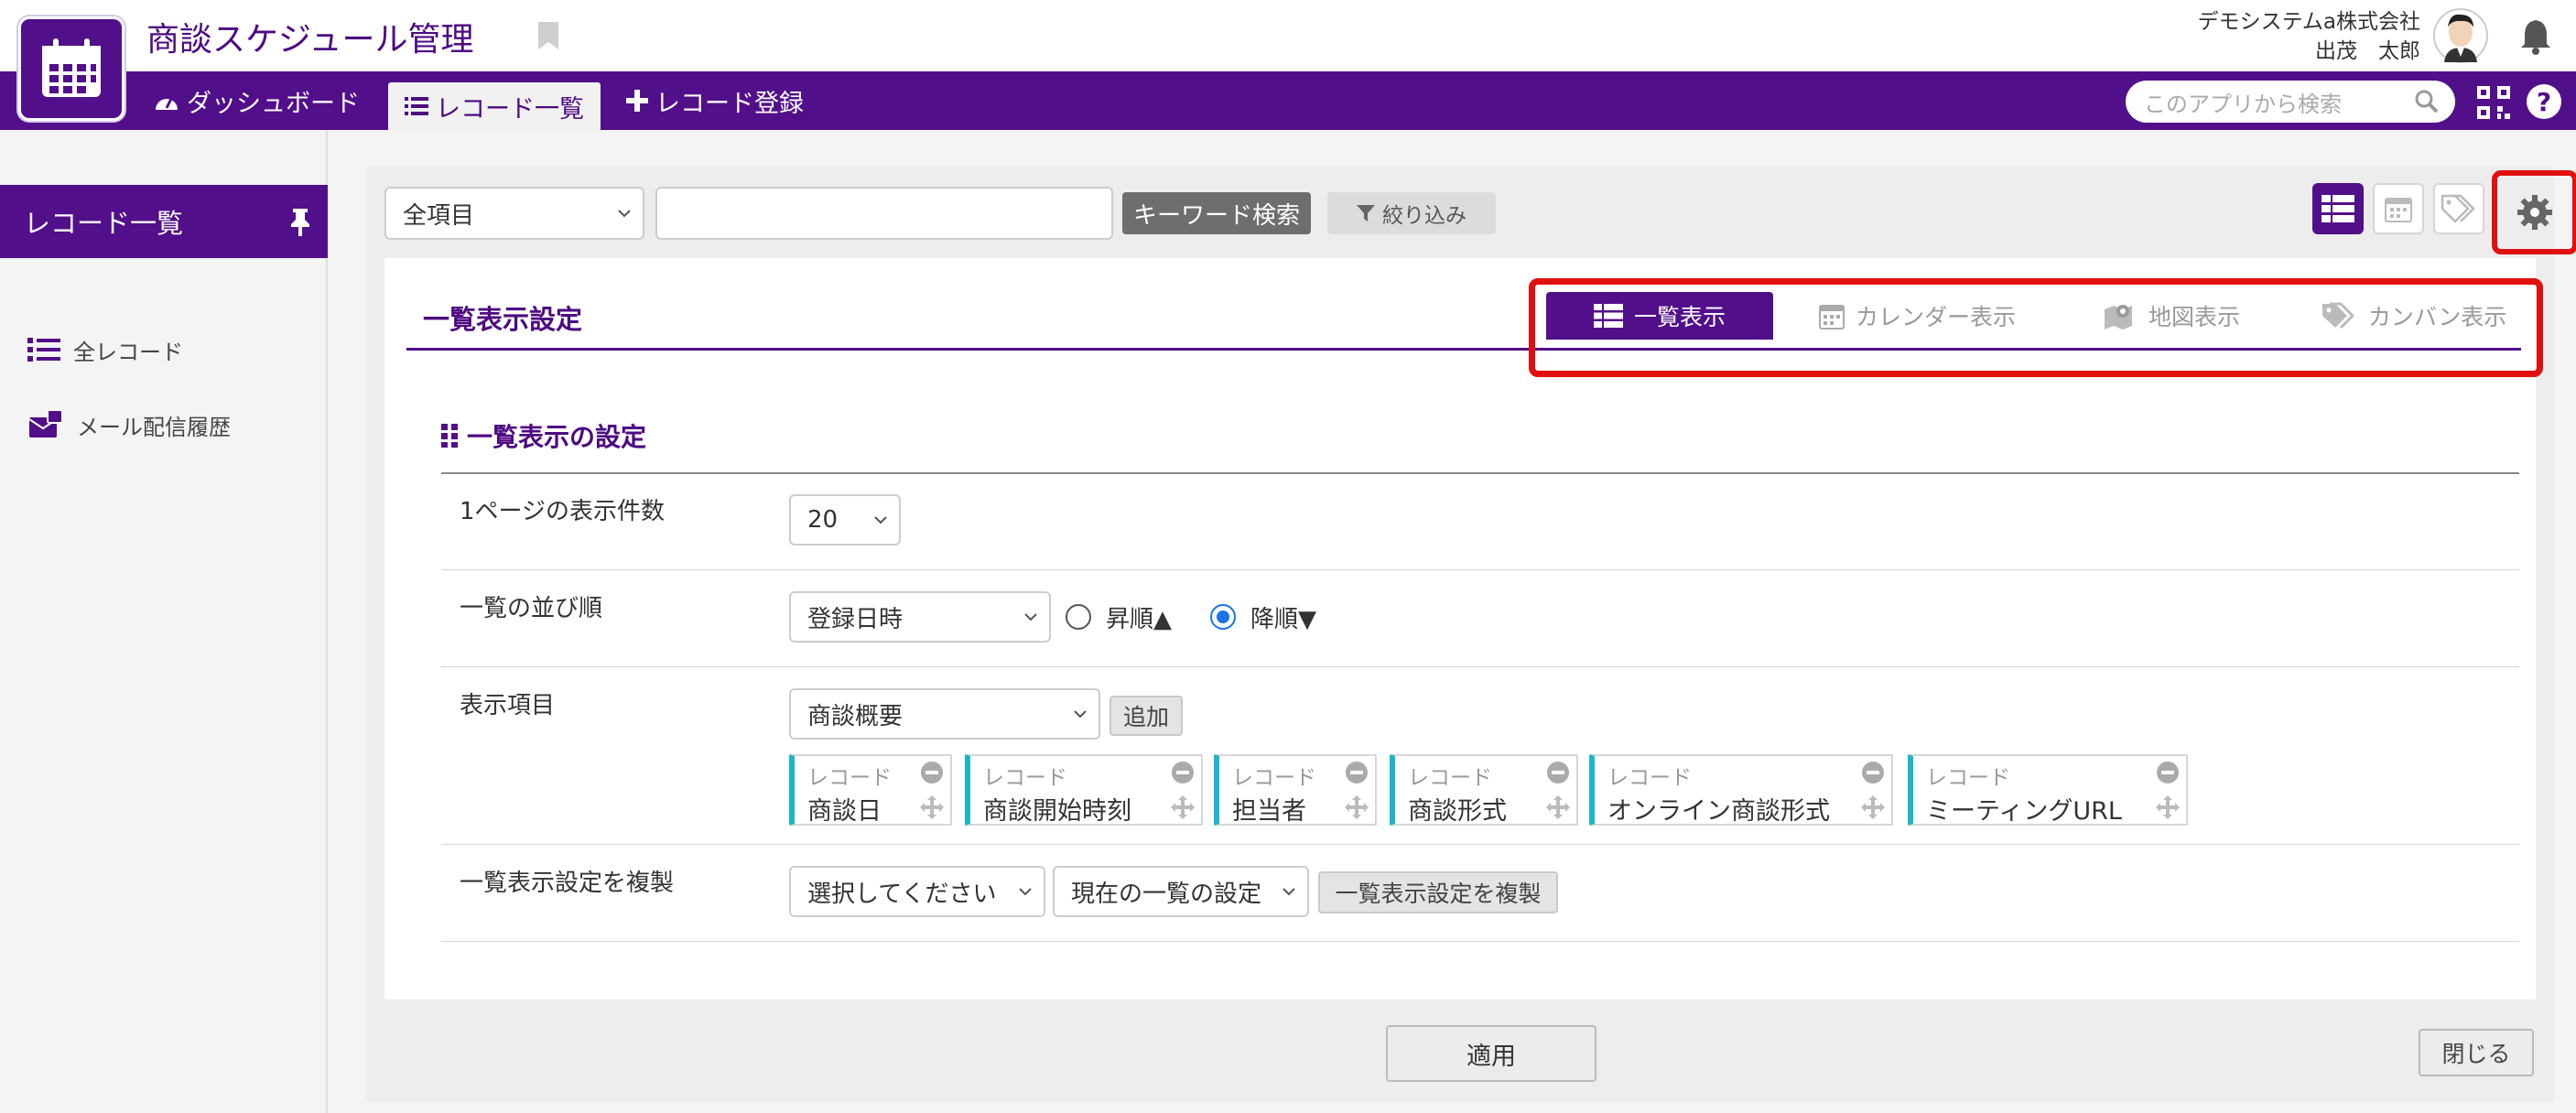  What do you see at coordinates (1139, 617) in the screenshot?
I see `sort-asc-label: 昇順▲` at bounding box center [1139, 617].